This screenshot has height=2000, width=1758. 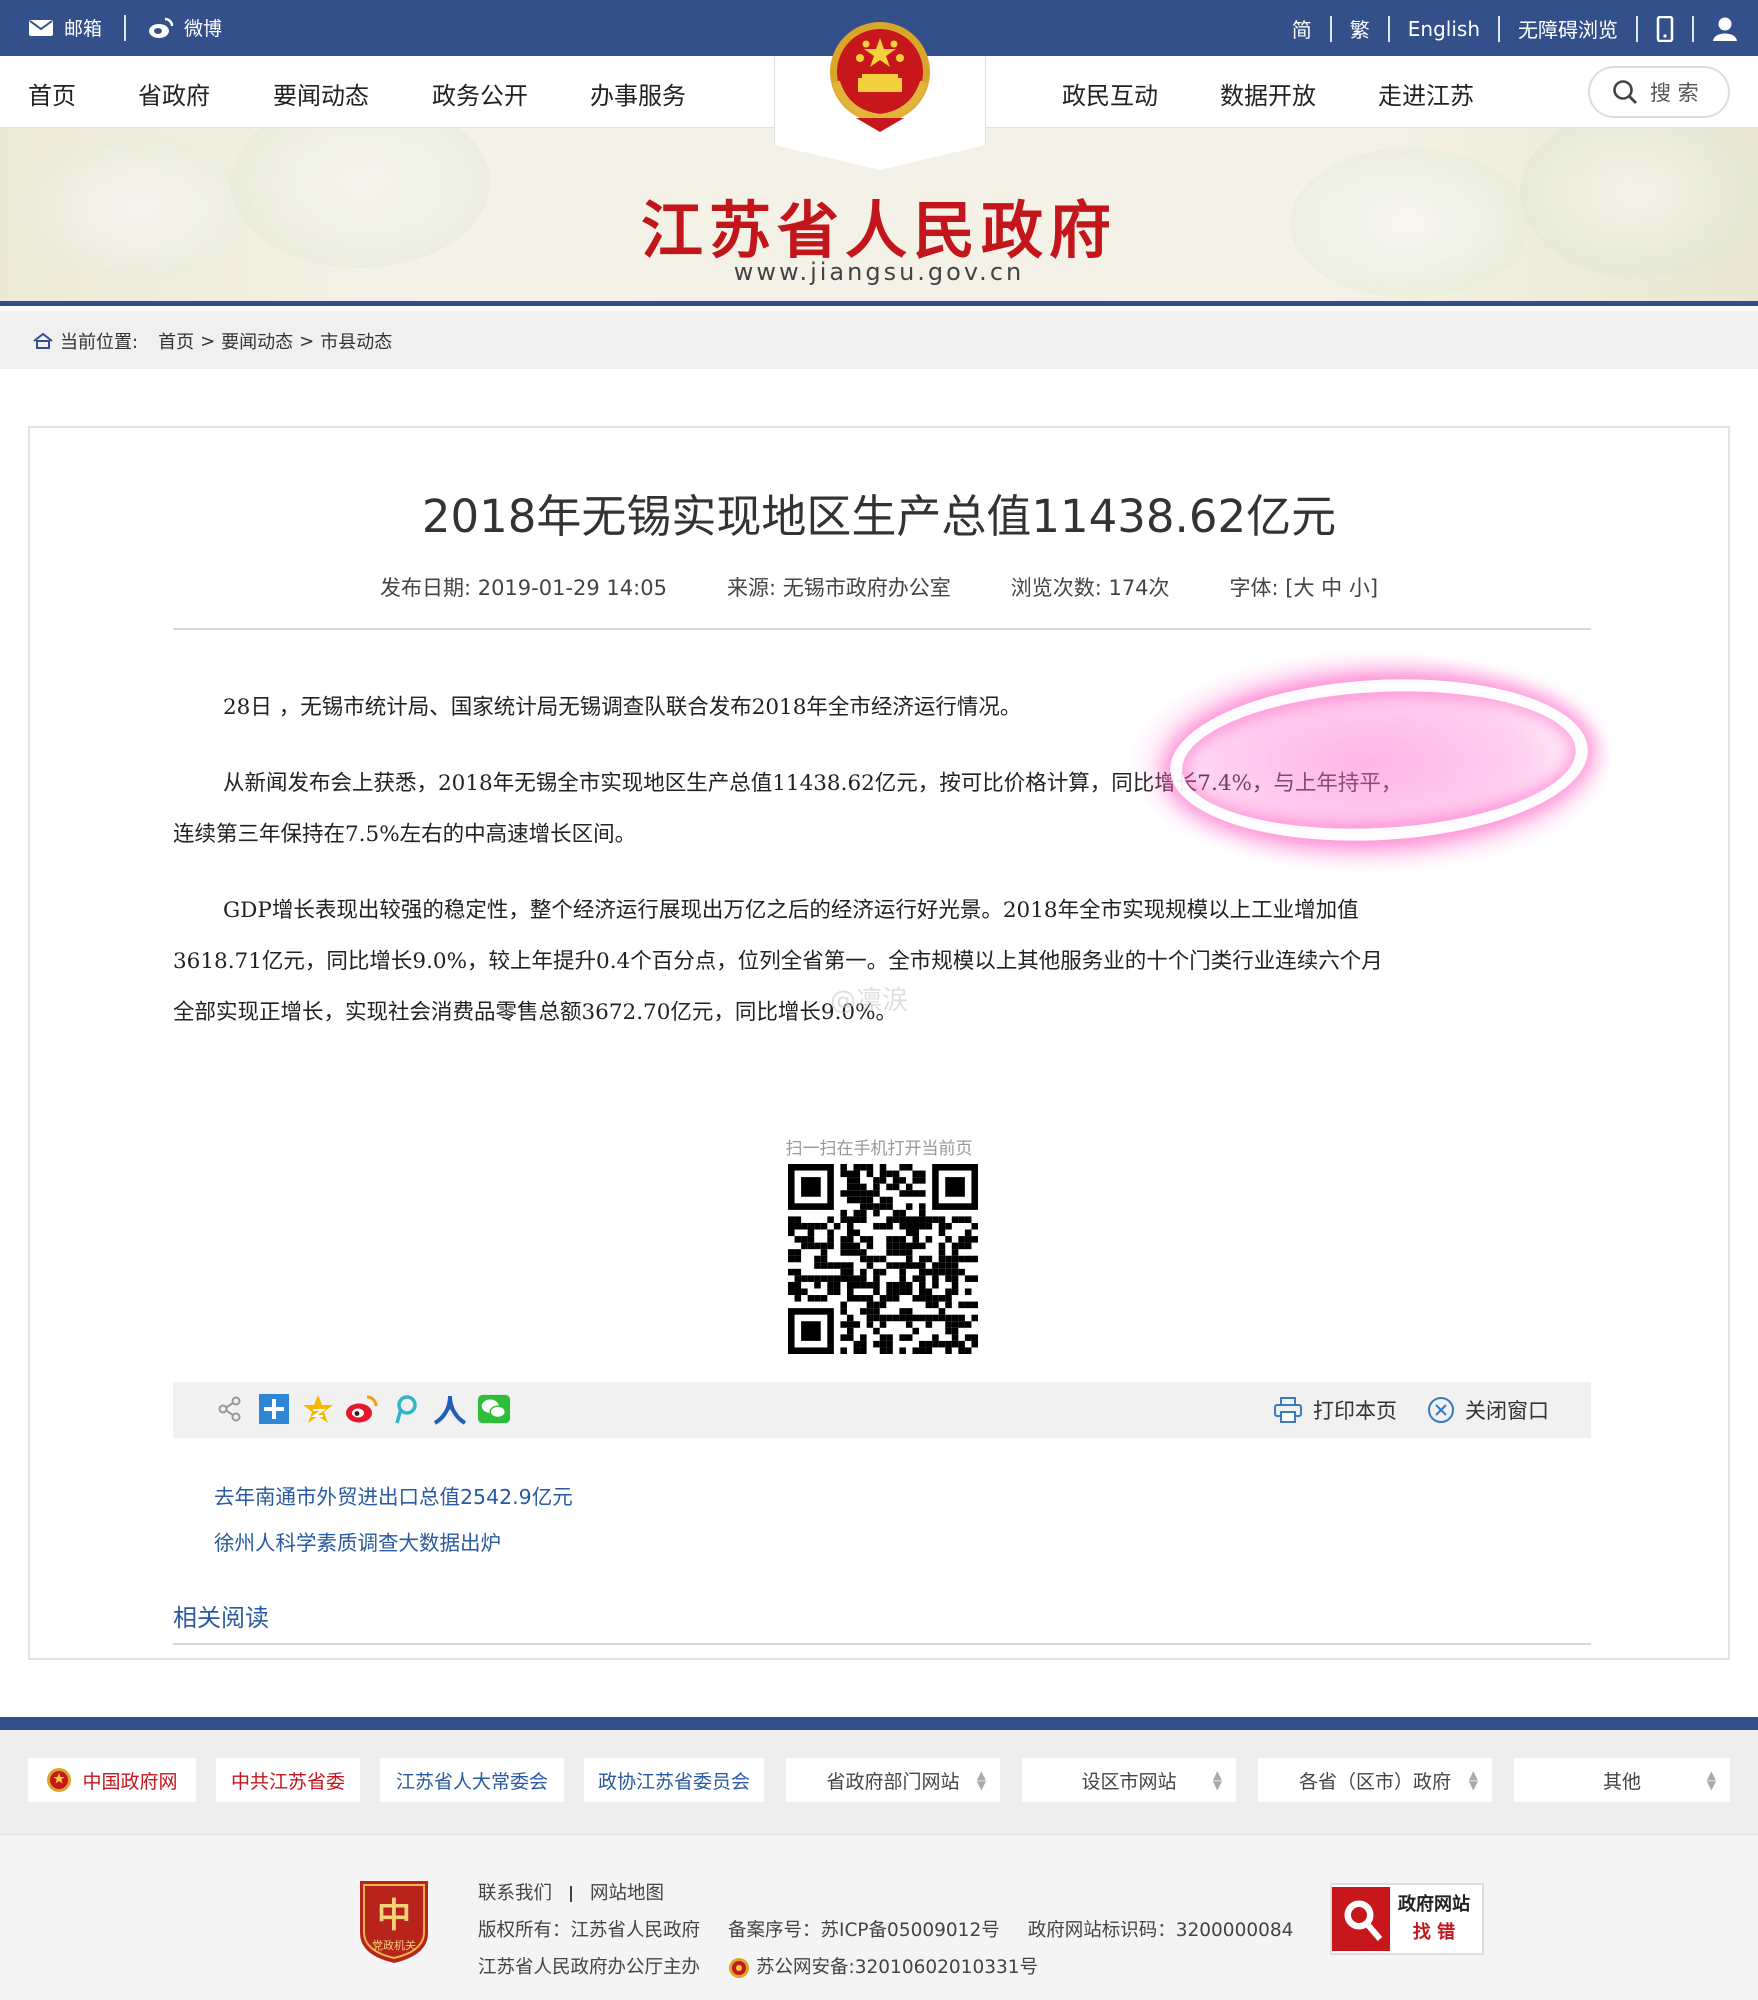 I want to click on party-government-logo: 中 党政机关, so click(x=394, y=1920).